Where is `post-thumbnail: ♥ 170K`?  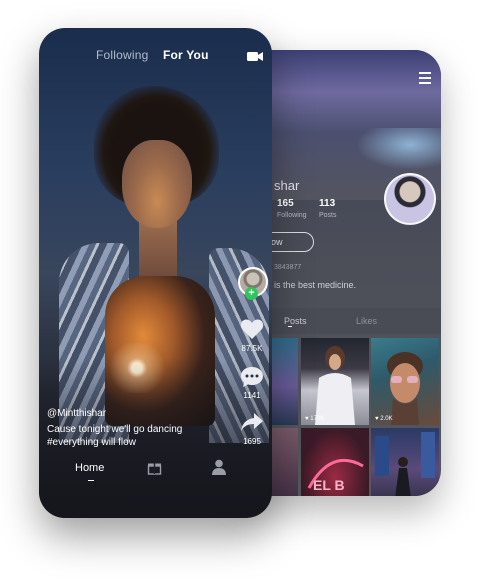
post-thumbnail: ♥ 170K is located at coordinates (335, 381).